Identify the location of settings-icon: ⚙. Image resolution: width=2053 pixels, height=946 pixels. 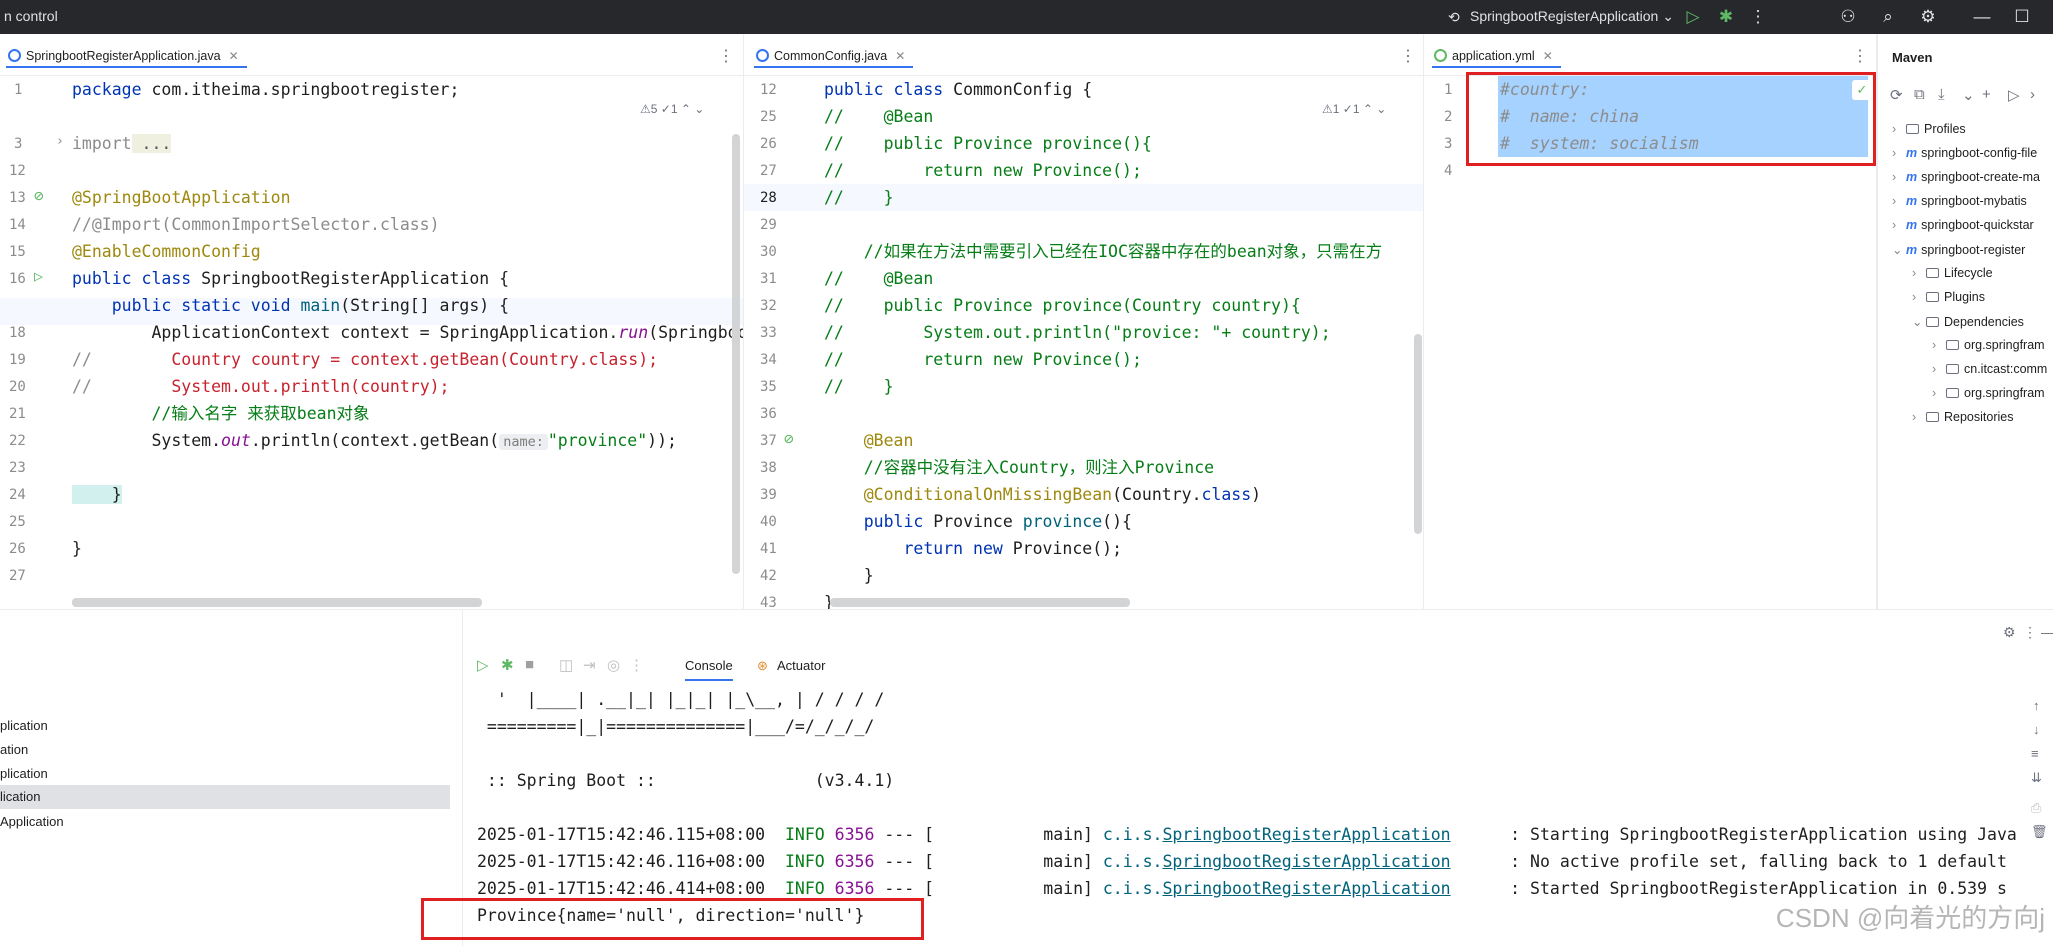
(2009, 632).